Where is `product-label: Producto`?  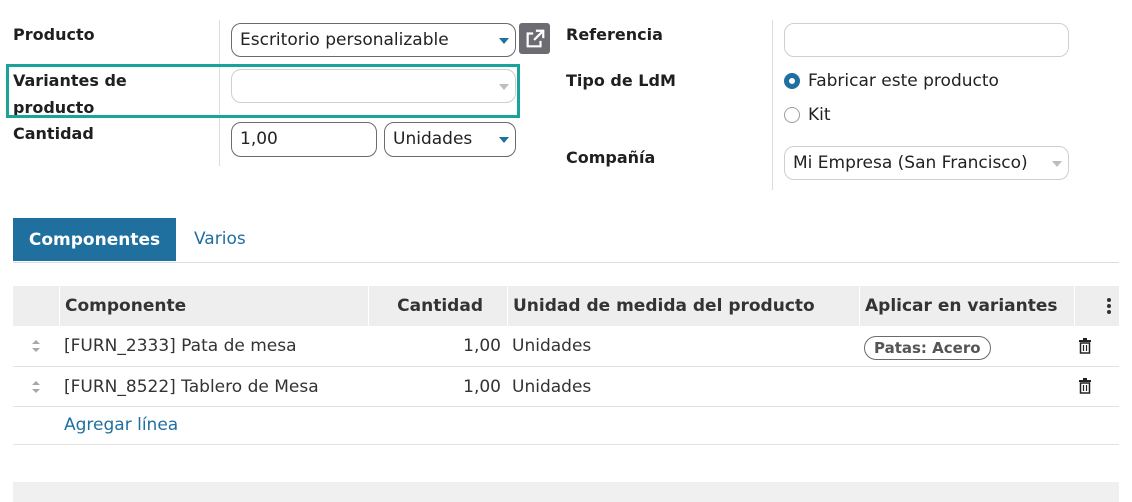 product-label: Producto is located at coordinates (54, 34).